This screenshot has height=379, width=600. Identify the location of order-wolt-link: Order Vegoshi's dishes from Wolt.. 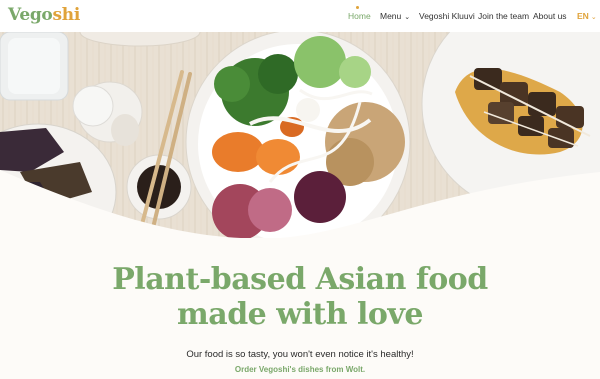
(300, 369).